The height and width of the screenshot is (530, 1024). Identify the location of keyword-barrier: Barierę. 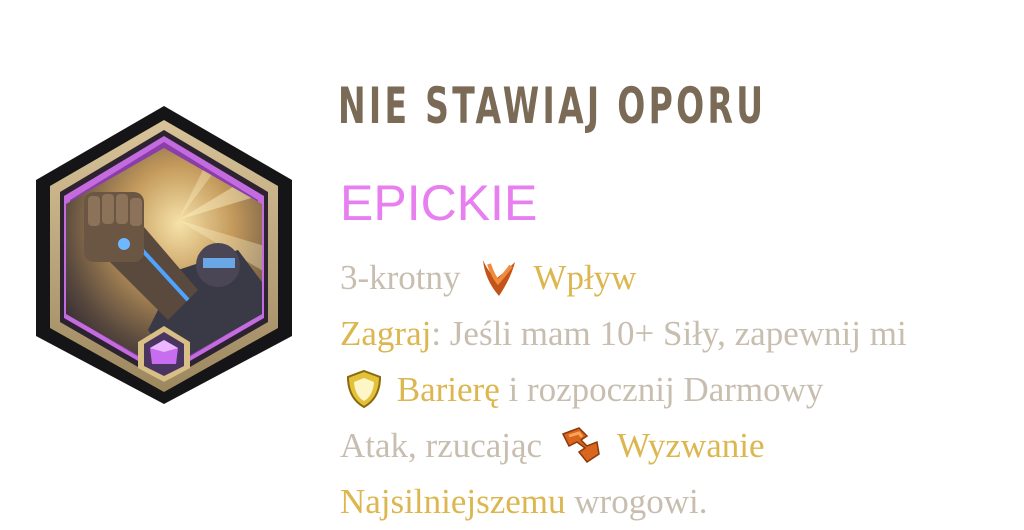
(448, 389).